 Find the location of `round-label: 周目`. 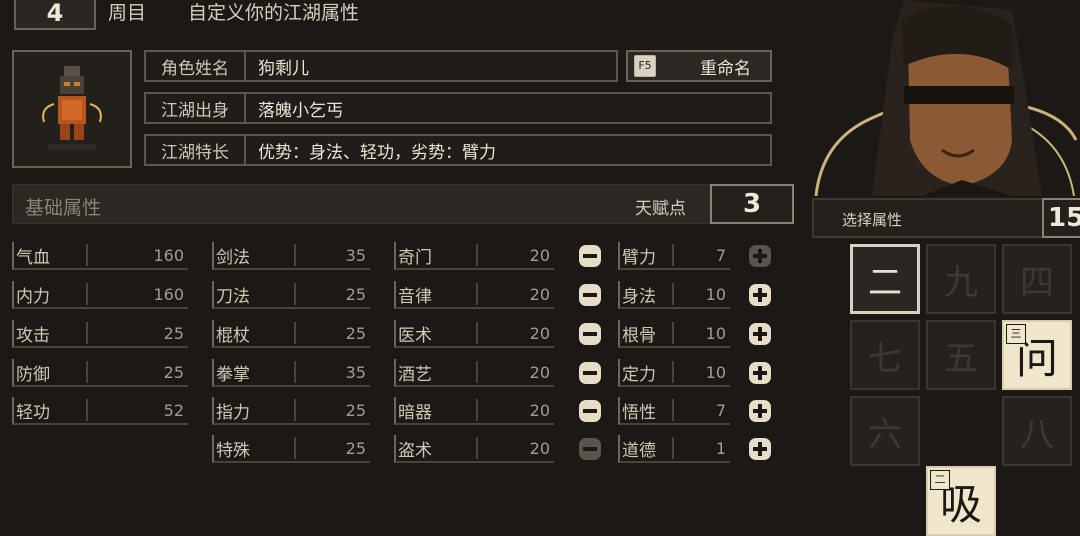

round-label: 周目 is located at coordinates (127, 13).